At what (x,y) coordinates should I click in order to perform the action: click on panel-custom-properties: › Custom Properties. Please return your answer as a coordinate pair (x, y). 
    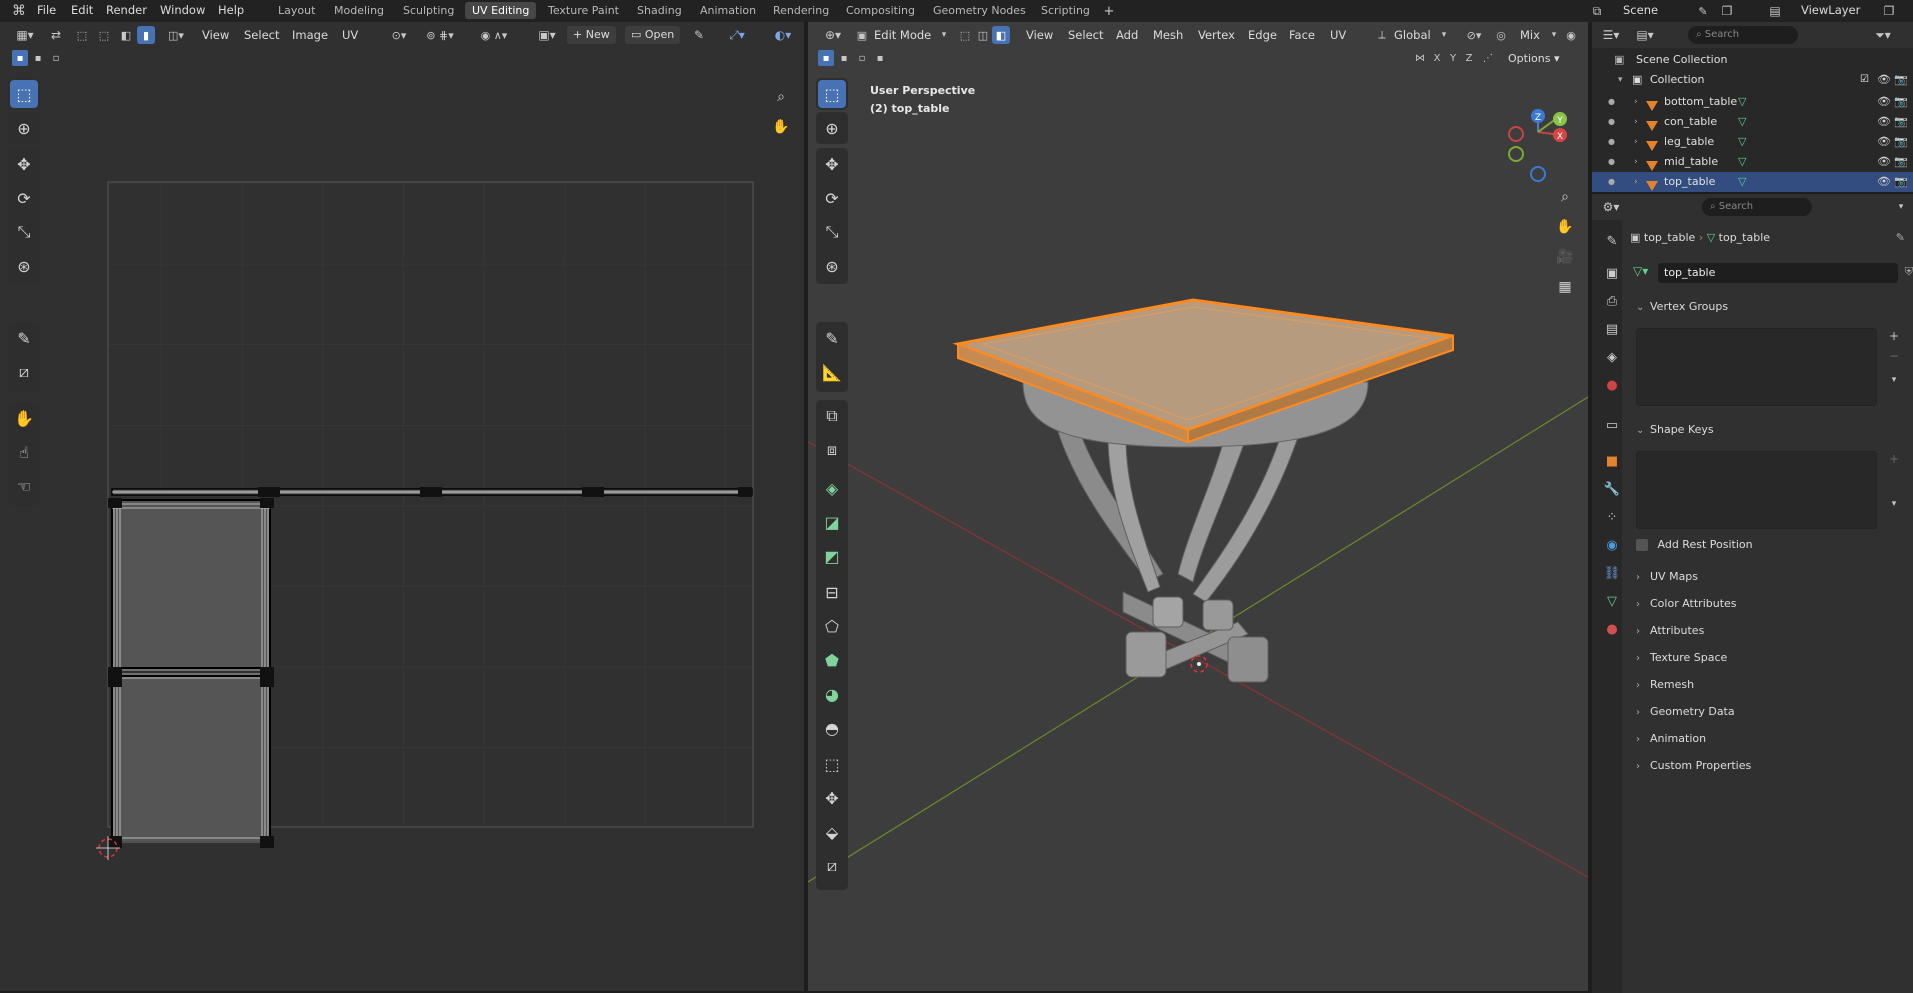
    Looking at the image, I should click on (1772, 766).